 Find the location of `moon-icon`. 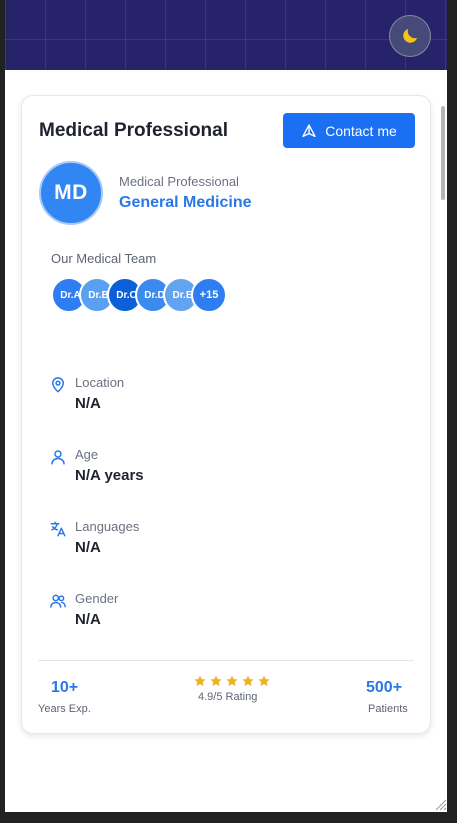

moon-icon is located at coordinates (410, 35).